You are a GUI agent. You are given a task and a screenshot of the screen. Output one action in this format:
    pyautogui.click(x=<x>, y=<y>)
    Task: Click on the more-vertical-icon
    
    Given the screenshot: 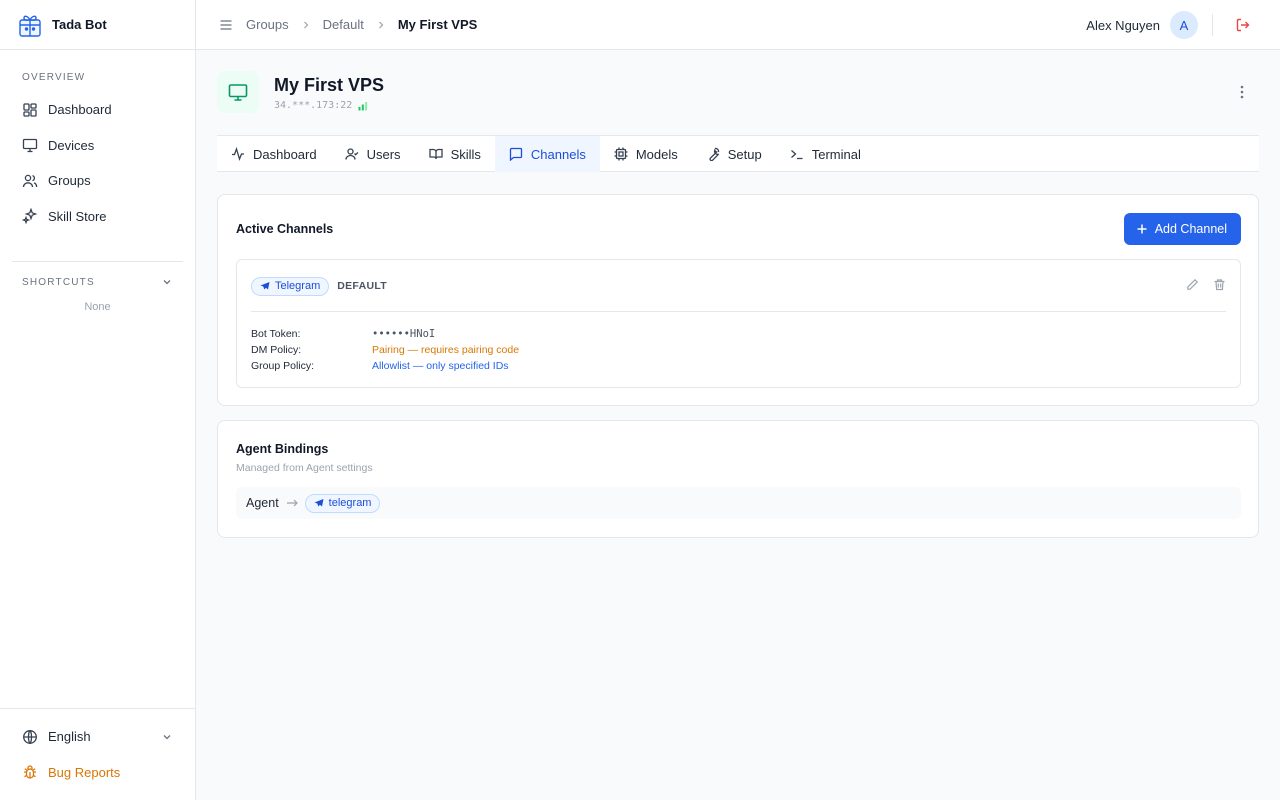 What is the action you would take?
    pyautogui.click(x=1242, y=92)
    